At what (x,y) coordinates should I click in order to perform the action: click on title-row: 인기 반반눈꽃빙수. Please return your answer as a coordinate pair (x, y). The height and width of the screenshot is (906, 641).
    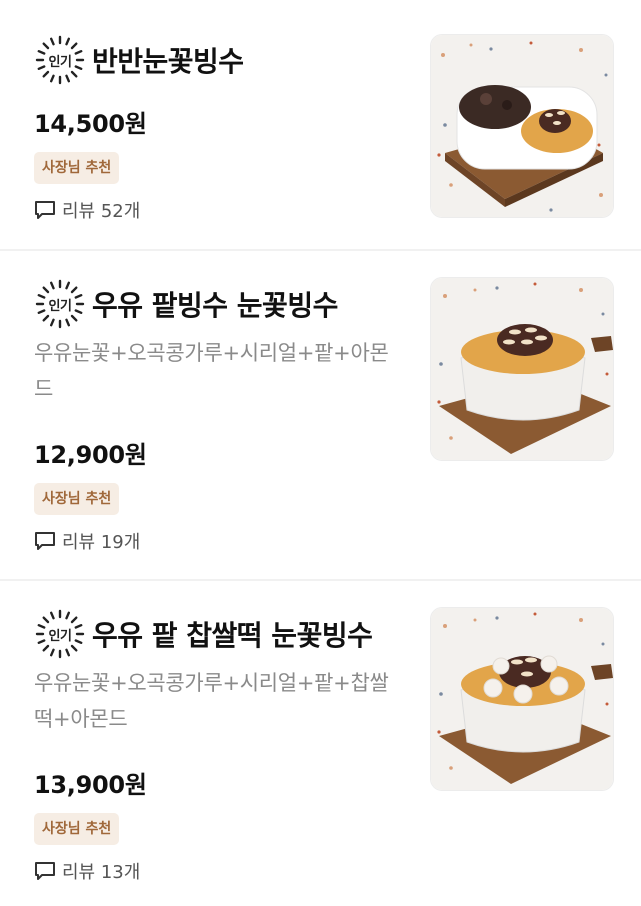
    Looking at the image, I should click on (139, 60).